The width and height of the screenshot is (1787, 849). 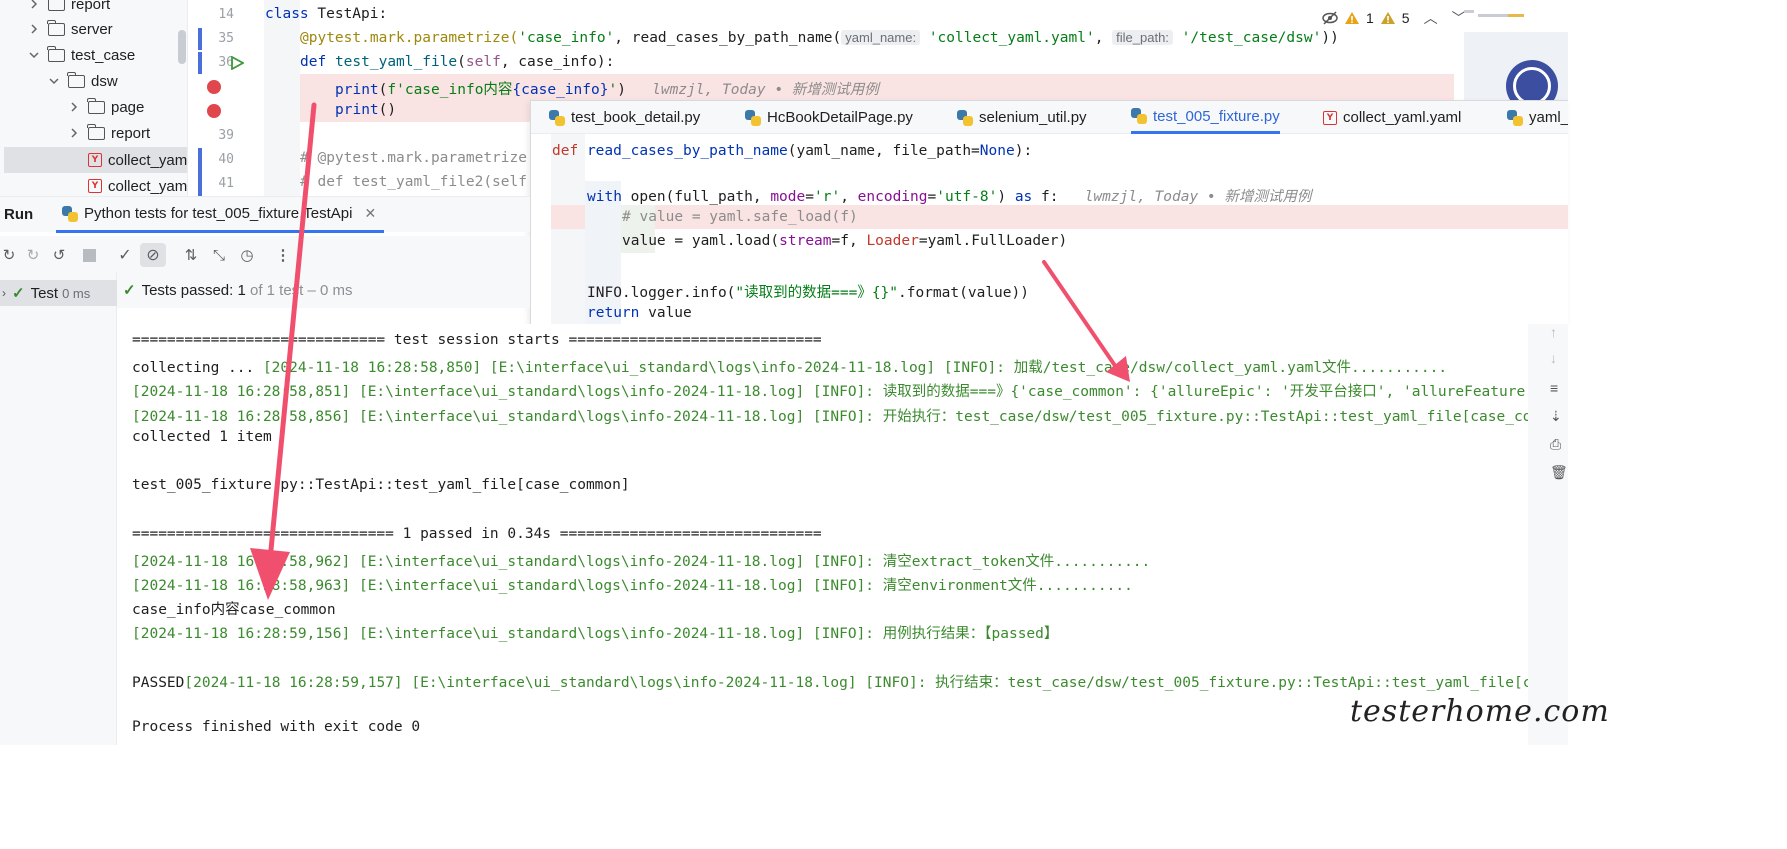 What do you see at coordinates (270, 574) in the screenshot?
I see `arrowhead` at bounding box center [270, 574].